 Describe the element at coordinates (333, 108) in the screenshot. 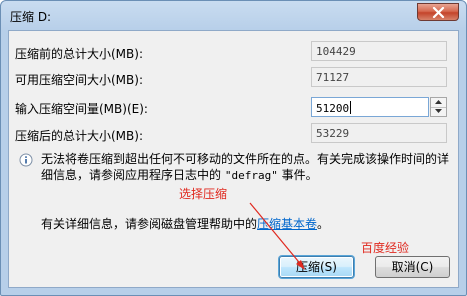

I see `amount-input-value: 51200` at that location.